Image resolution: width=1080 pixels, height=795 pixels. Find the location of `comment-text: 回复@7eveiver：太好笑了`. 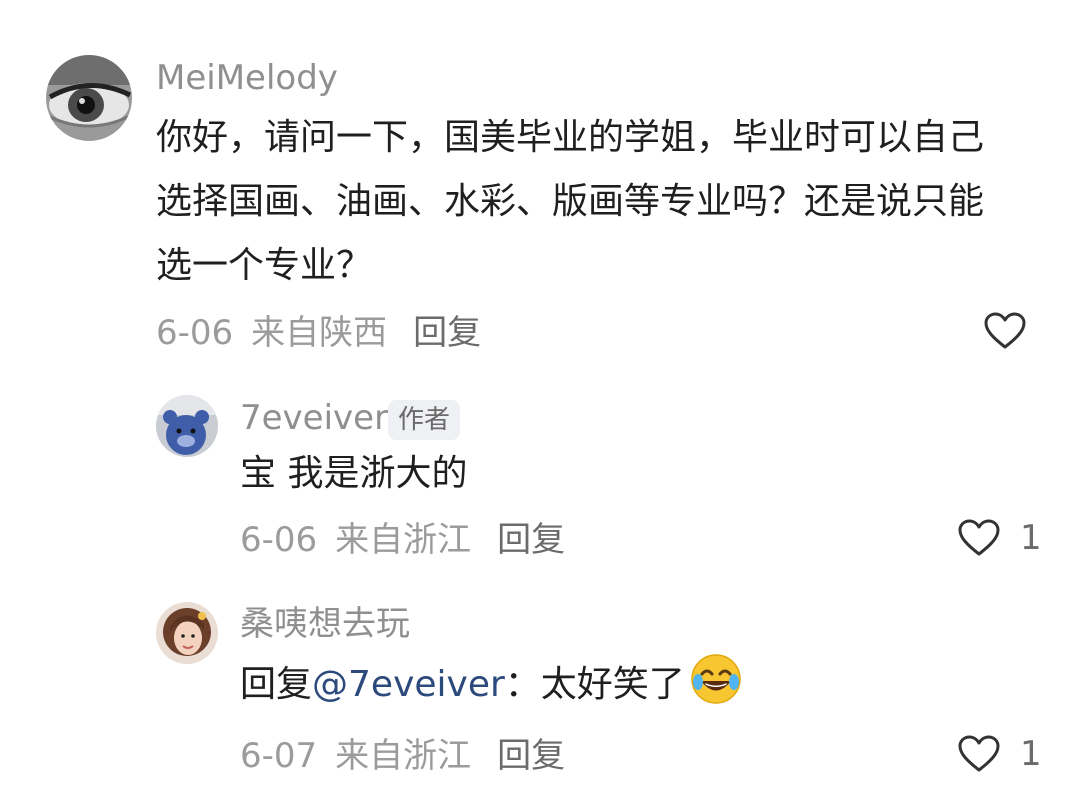

comment-text: 回复@7eveiver：太好笑了 is located at coordinates (640, 684).